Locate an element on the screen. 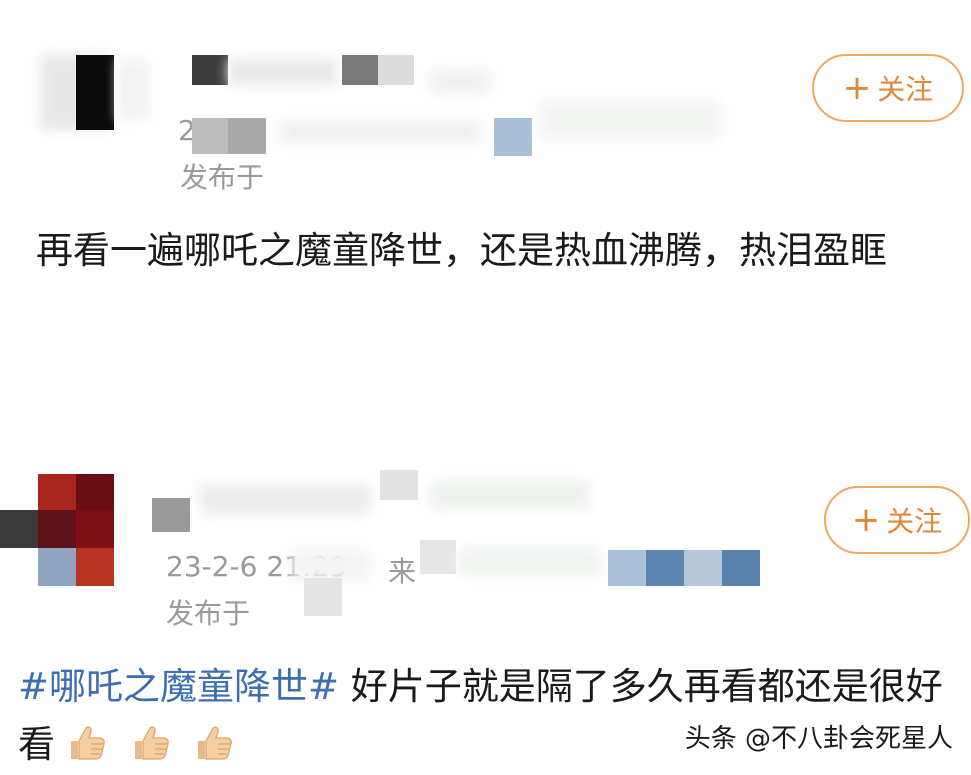  comment-text: 再看一遍哪吒之魔童降世，还是热血沸腾，热泪盈眶 is located at coordinates (461, 250).